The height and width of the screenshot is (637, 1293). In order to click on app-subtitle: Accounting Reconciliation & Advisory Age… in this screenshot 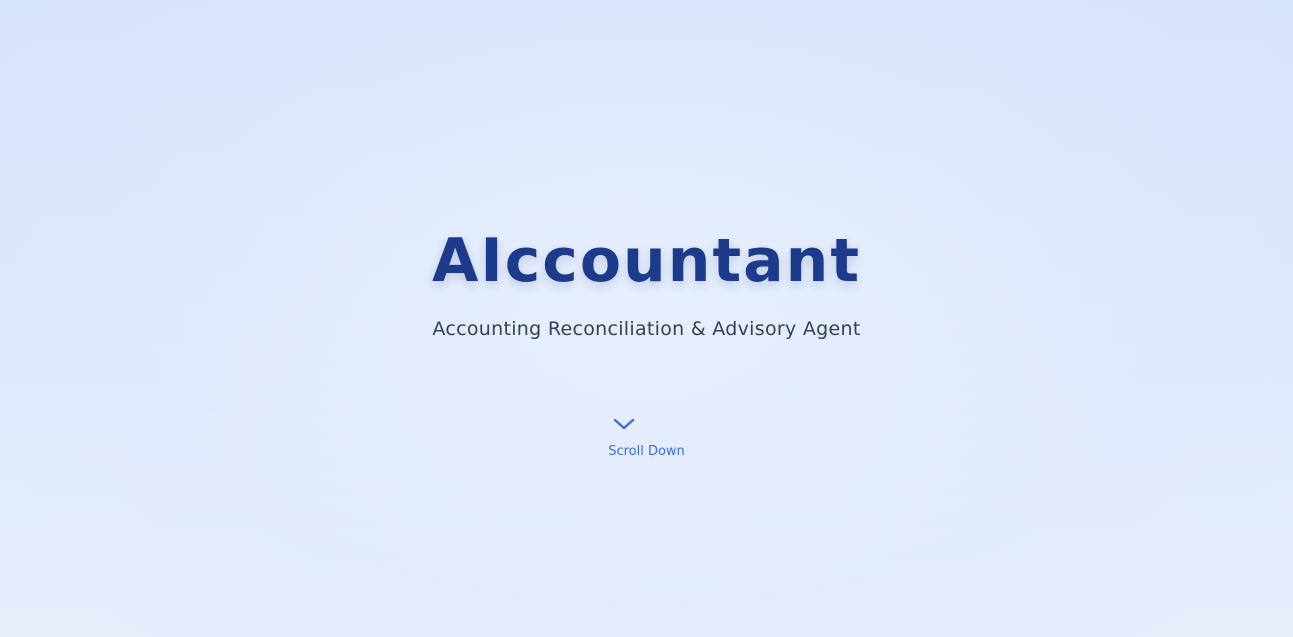, I will do `click(646, 329)`.